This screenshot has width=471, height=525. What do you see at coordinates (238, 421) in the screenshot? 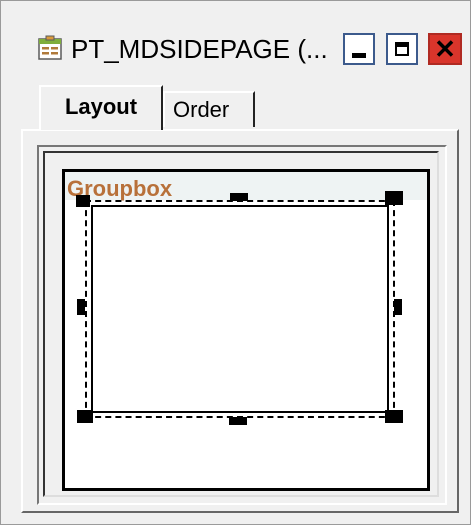
I see `resize-handle-bottom-center` at bounding box center [238, 421].